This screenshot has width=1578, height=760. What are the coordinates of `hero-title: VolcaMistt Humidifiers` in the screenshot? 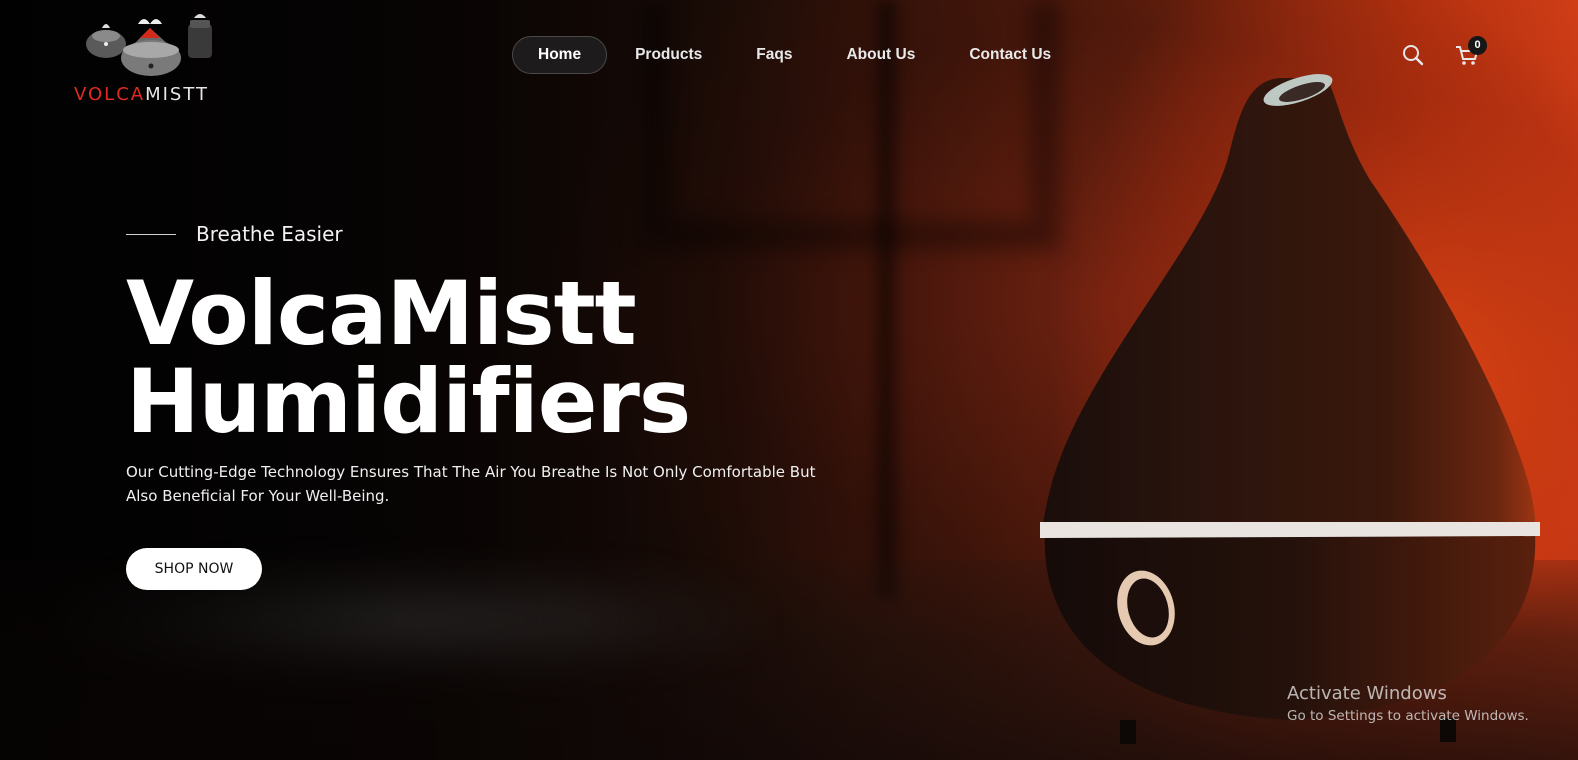 It's located at (486, 358).